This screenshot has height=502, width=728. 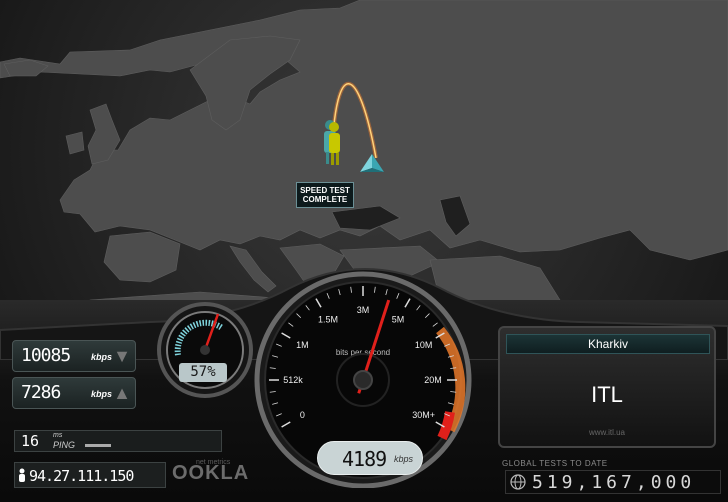 I want to click on global-tests-count: 519,167,000, so click(x=614, y=482).